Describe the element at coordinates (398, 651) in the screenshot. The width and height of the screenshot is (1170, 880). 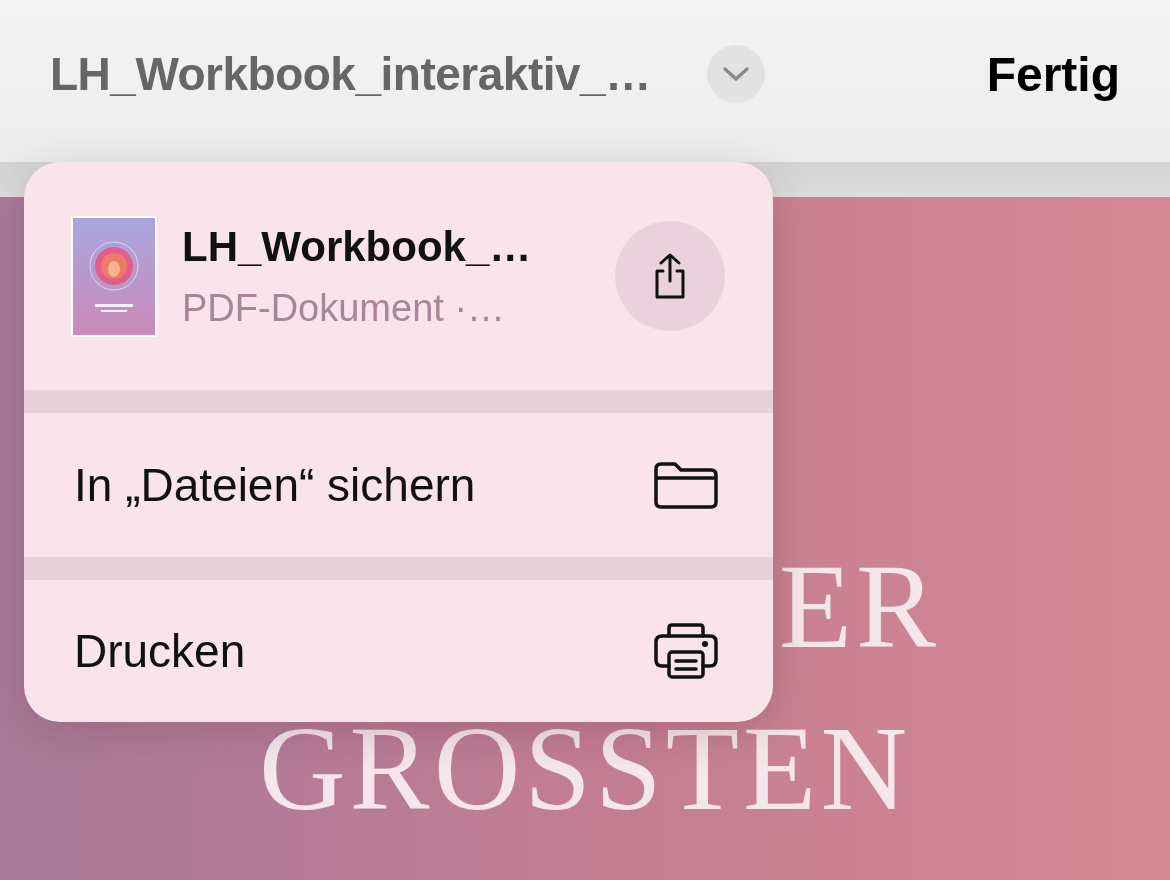
I see `menu-item: Drucken` at that location.